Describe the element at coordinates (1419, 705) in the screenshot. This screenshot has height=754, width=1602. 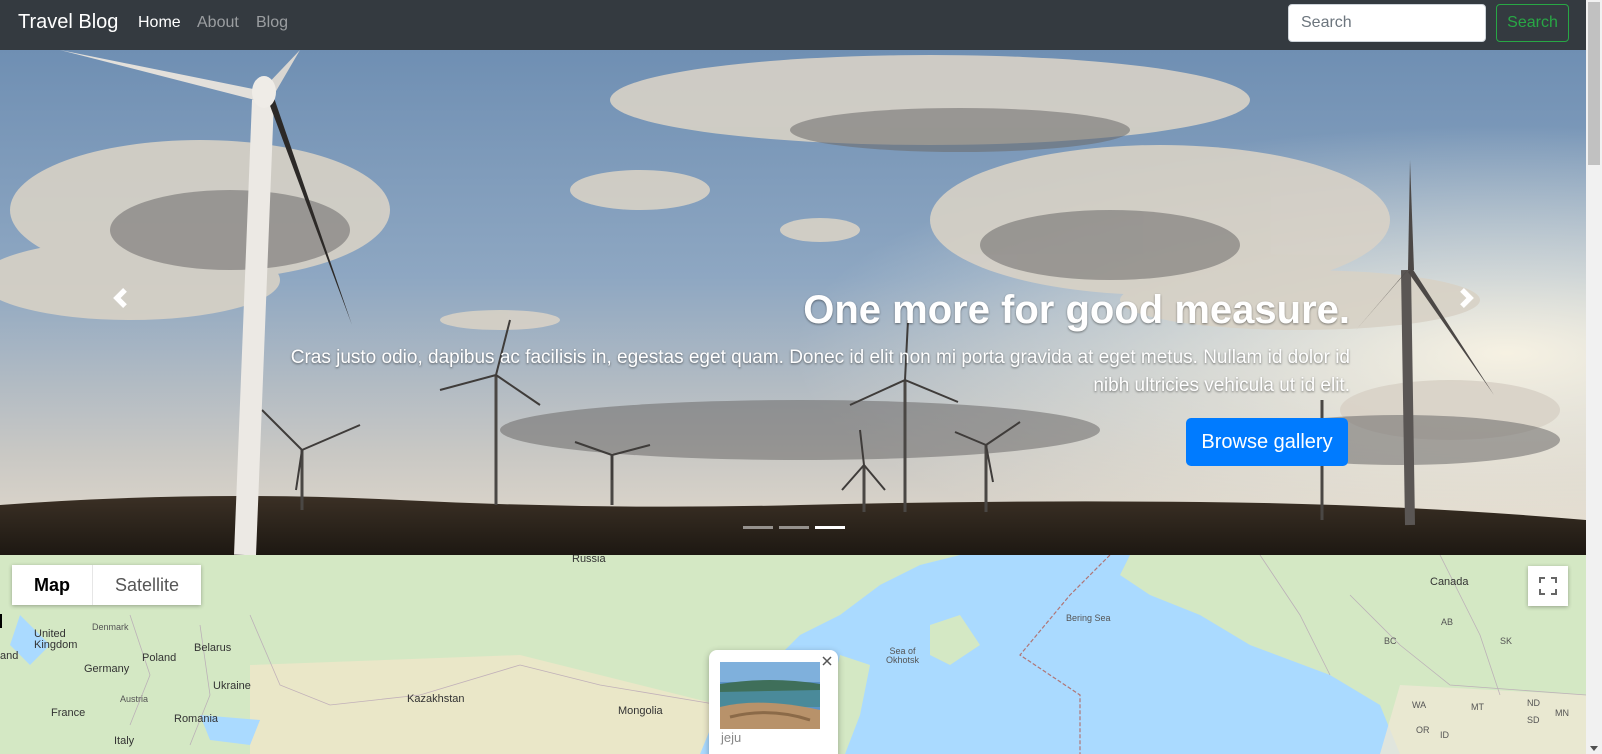
I see `map-label-wa: WA` at that location.